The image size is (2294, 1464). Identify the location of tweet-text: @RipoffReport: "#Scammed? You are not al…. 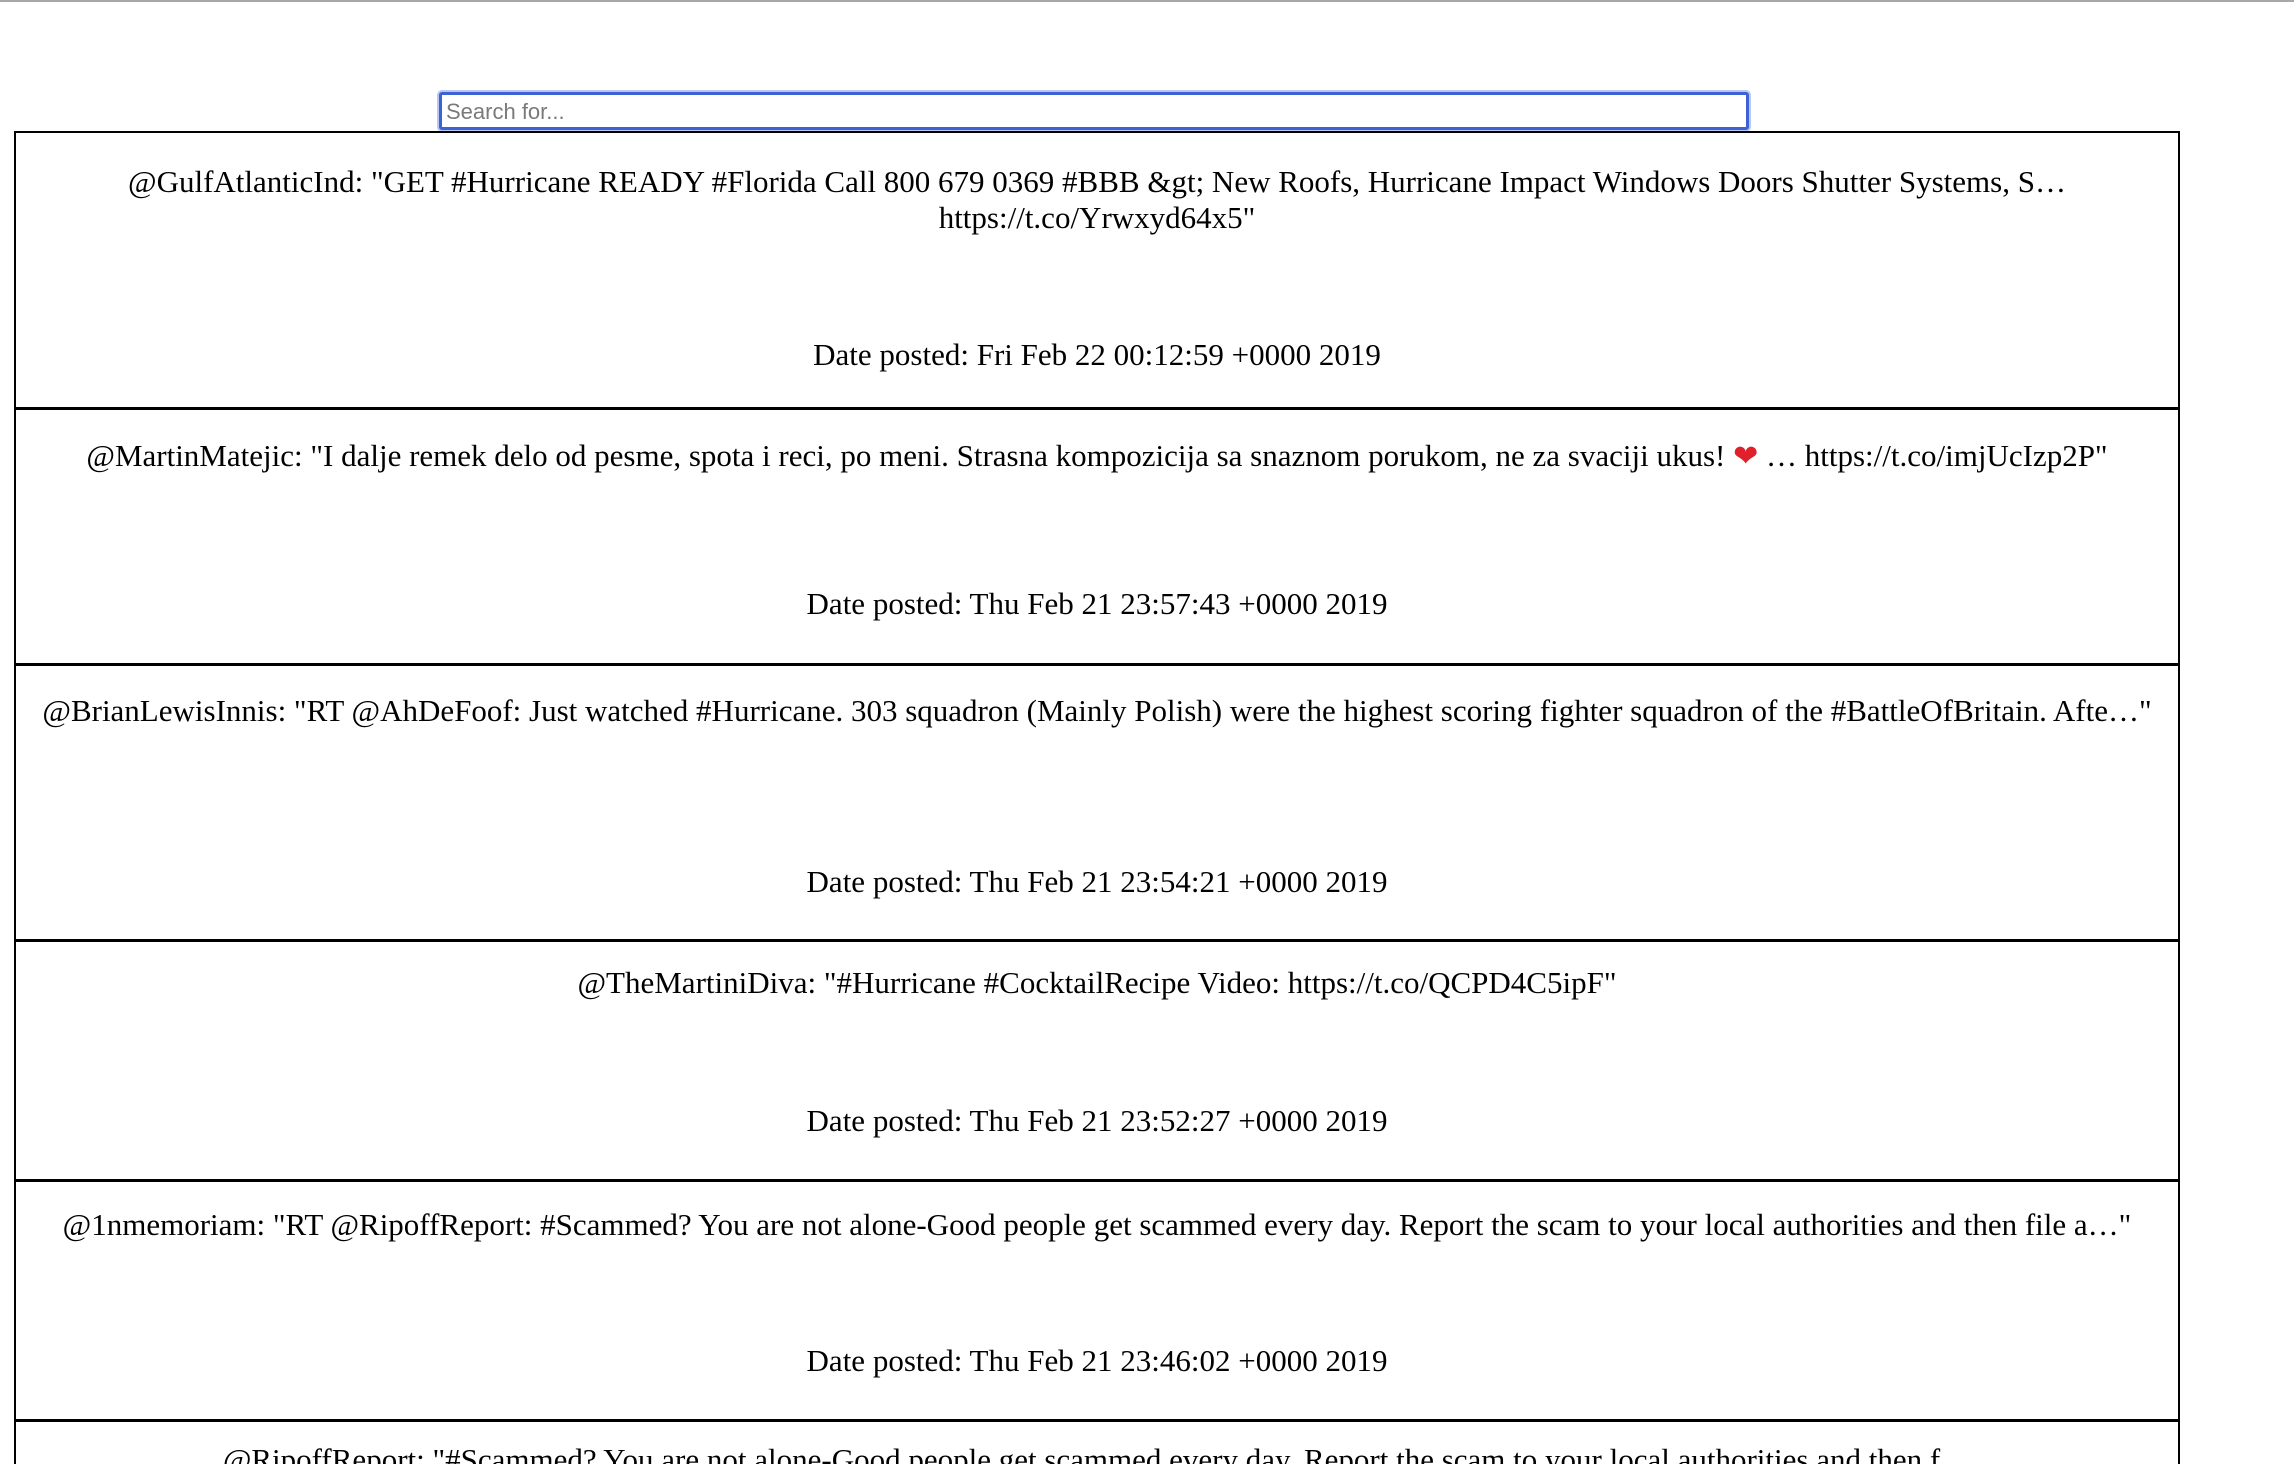
(1097, 1453).